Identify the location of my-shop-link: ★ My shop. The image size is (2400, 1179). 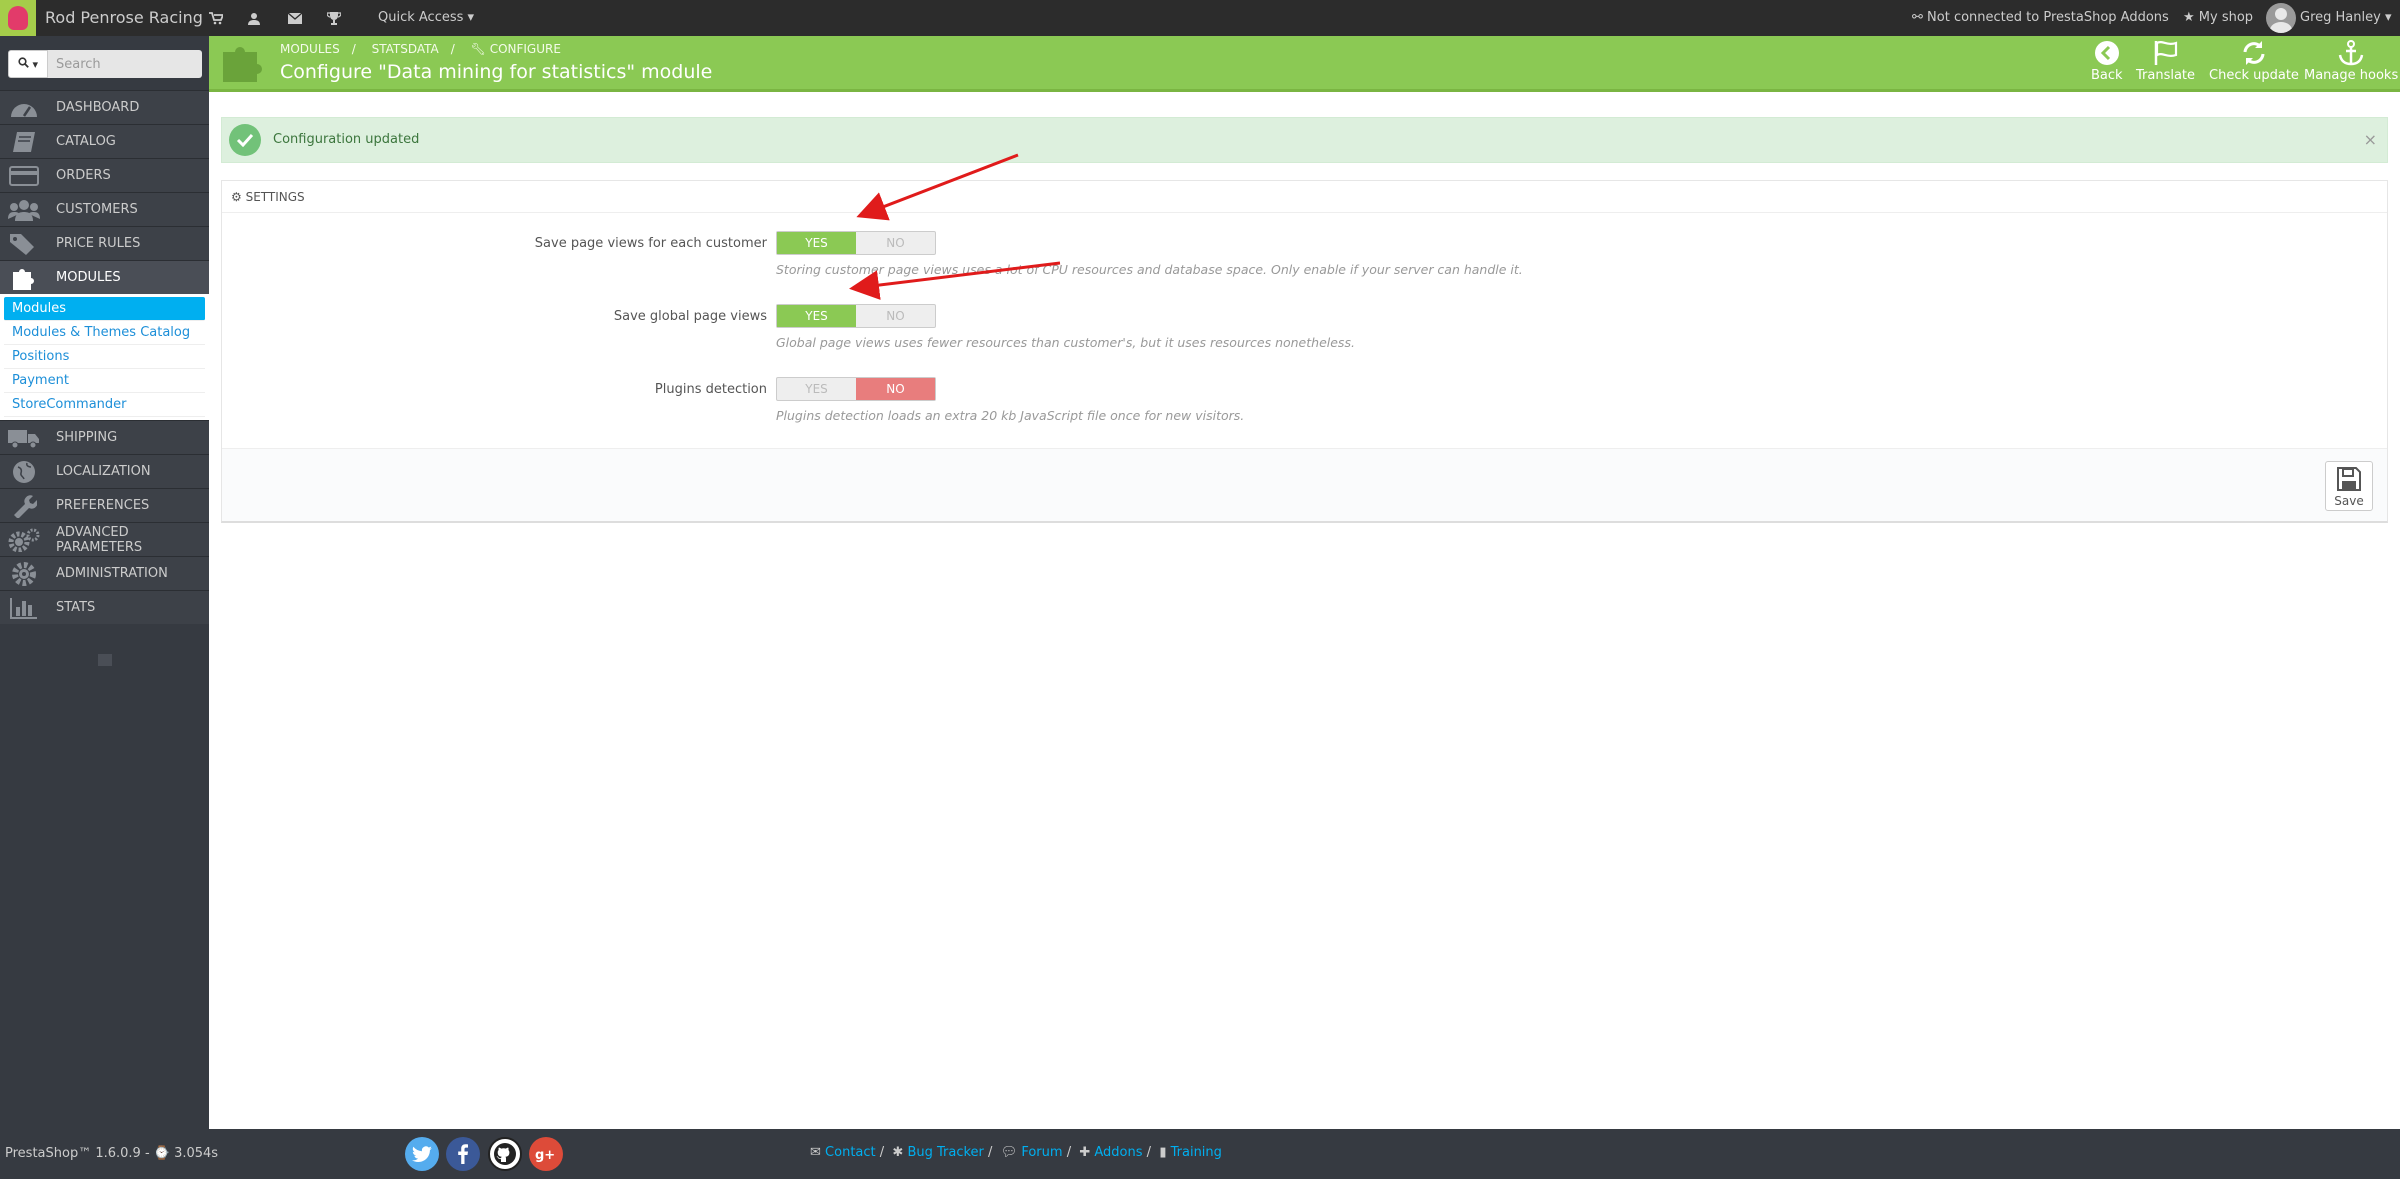
(2218, 18).